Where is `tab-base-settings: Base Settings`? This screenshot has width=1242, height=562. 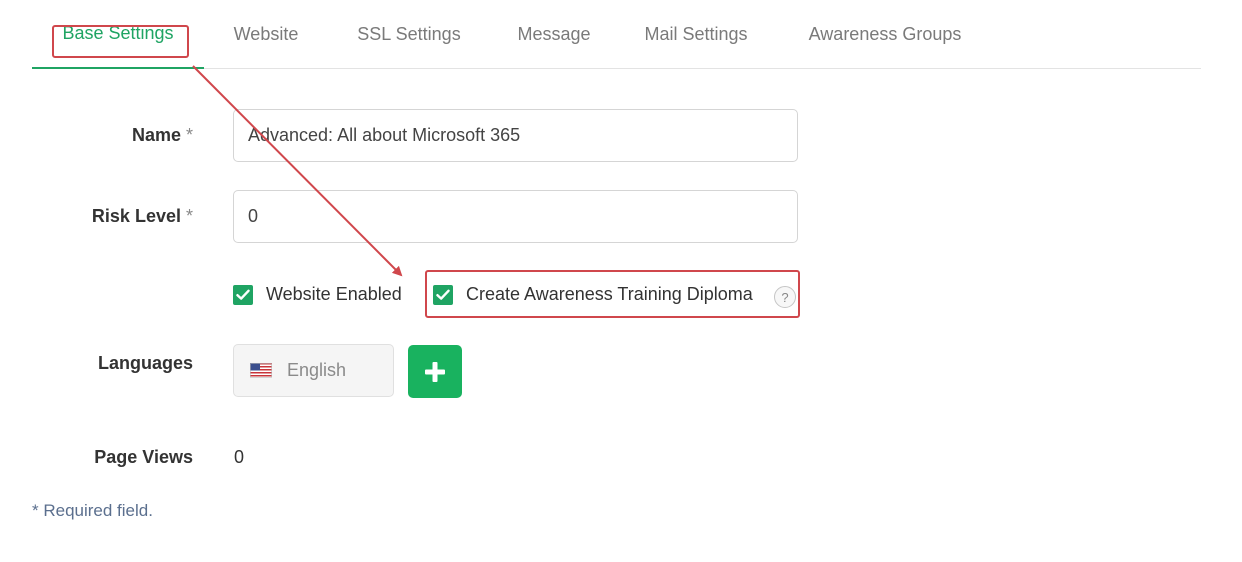 tab-base-settings: Base Settings is located at coordinates (118, 34).